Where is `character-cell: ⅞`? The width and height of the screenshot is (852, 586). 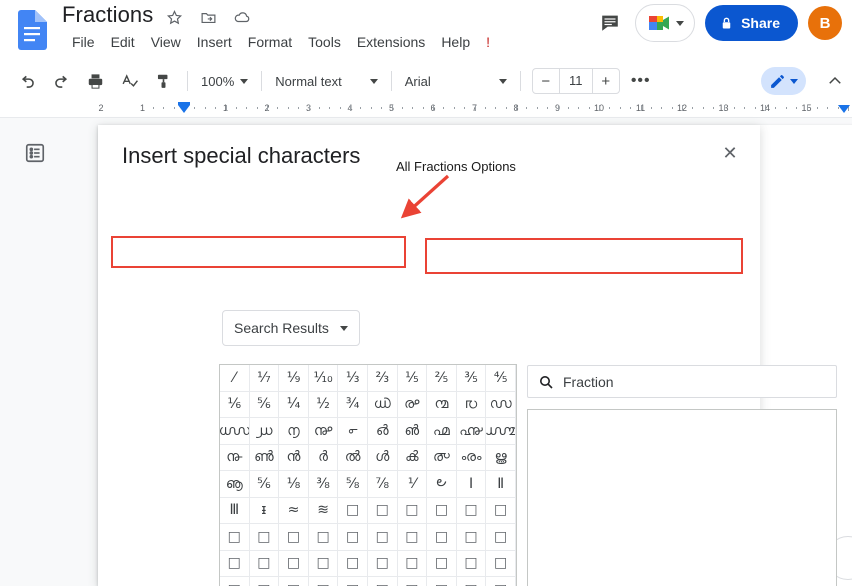 character-cell: ⅞ is located at coordinates (382, 484).